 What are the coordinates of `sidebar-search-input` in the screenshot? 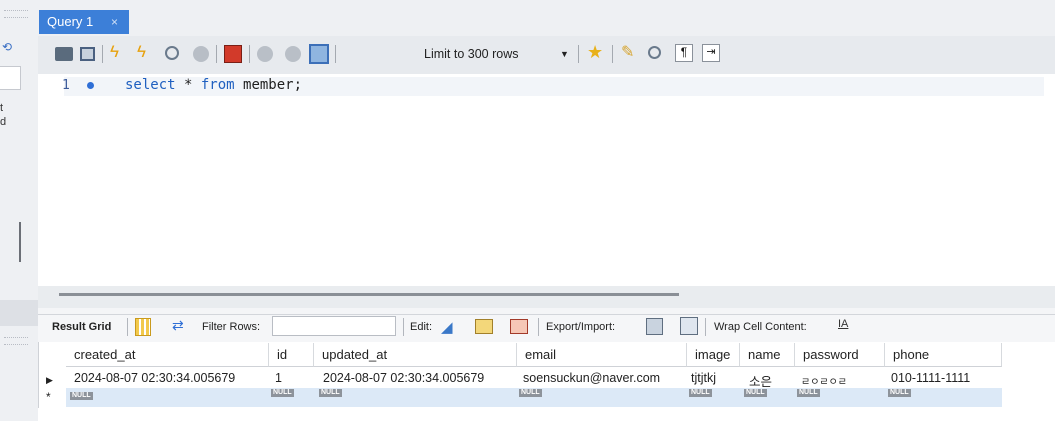 It's located at (10, 78).